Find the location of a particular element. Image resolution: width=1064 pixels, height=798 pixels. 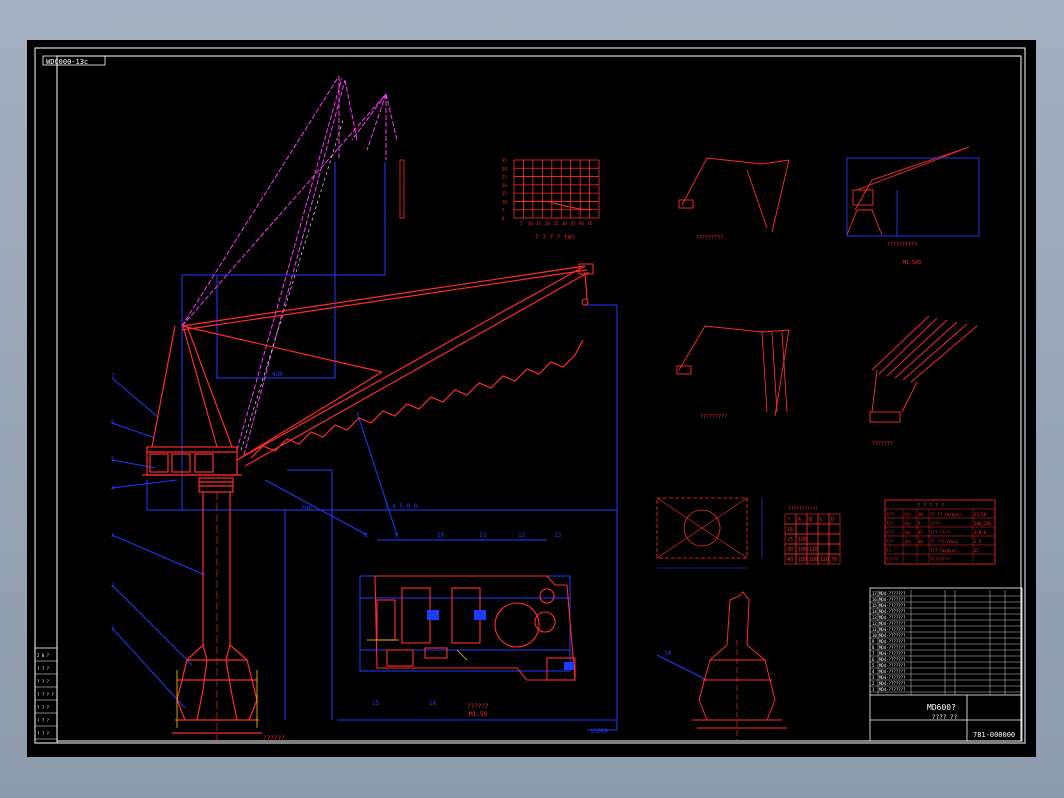

param-table-cell: 25 is located at coordinates (976, 550).